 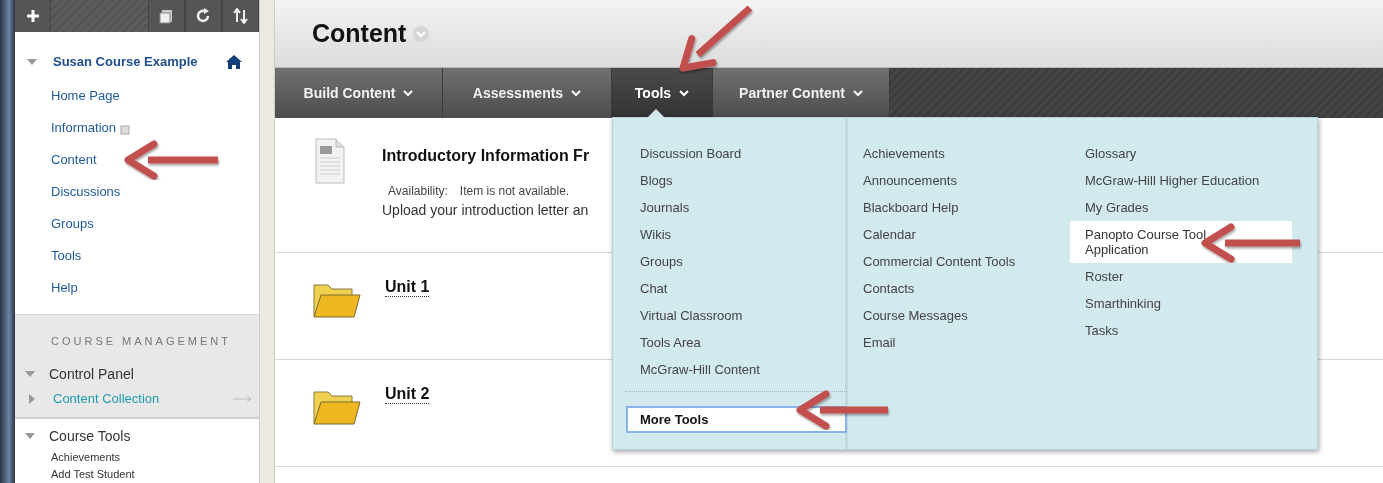 I want to click on sidebar-link: Achievements, so click(x=137, y=457).